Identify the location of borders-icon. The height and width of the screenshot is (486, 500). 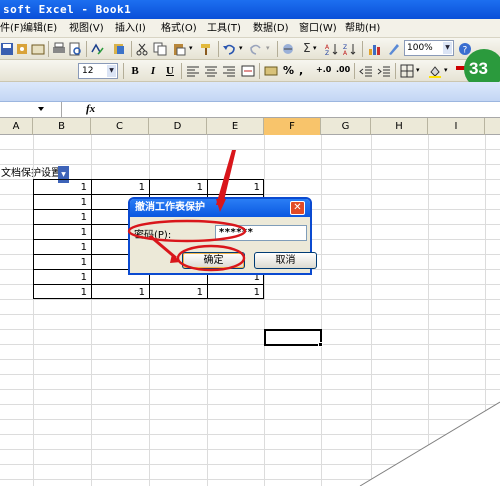
(407, 71).